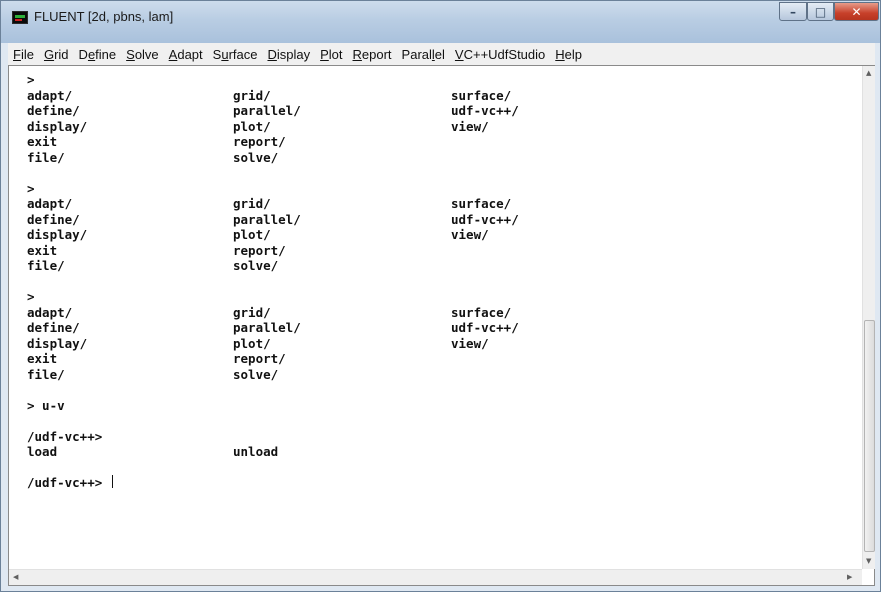 This screenshot has height=592, width=881. What do you see at coordinates (435, 577) in the screenshot?
I see `horizontal-scrollbar: ◀ ▶` at bounding box center [435, 577].